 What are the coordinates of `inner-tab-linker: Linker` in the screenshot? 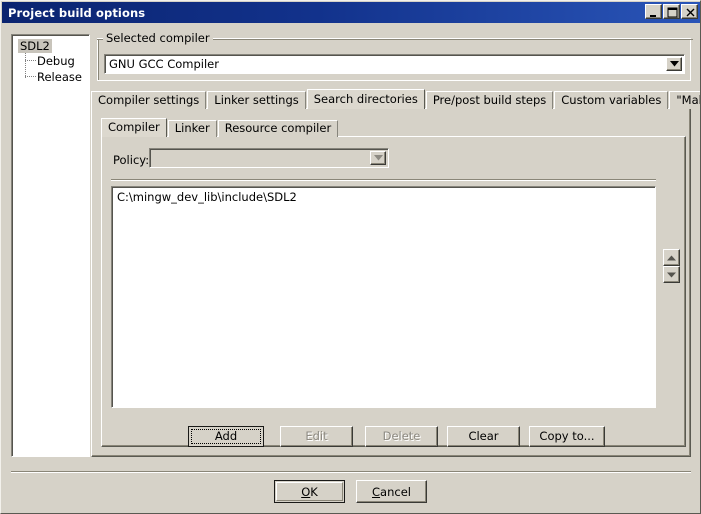 It's located at (192, 128).